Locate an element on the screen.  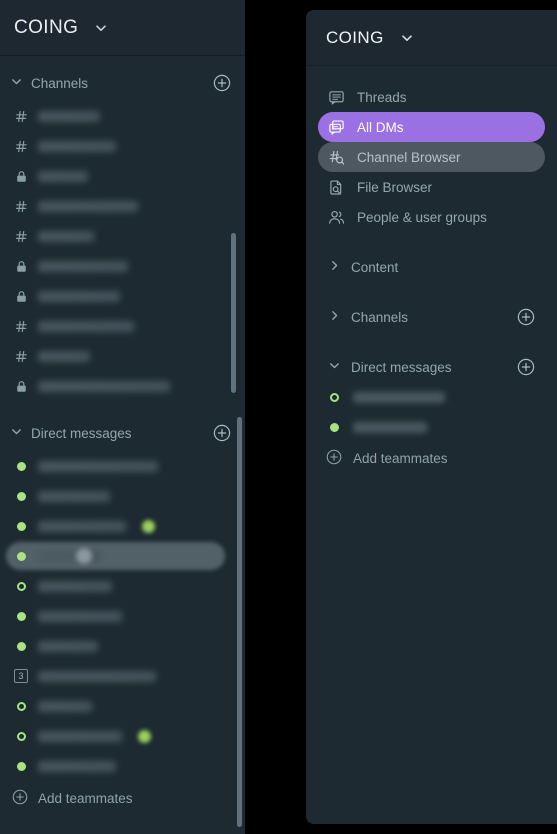
nav-item-label: All DMs is located at coordinates (380, 127).